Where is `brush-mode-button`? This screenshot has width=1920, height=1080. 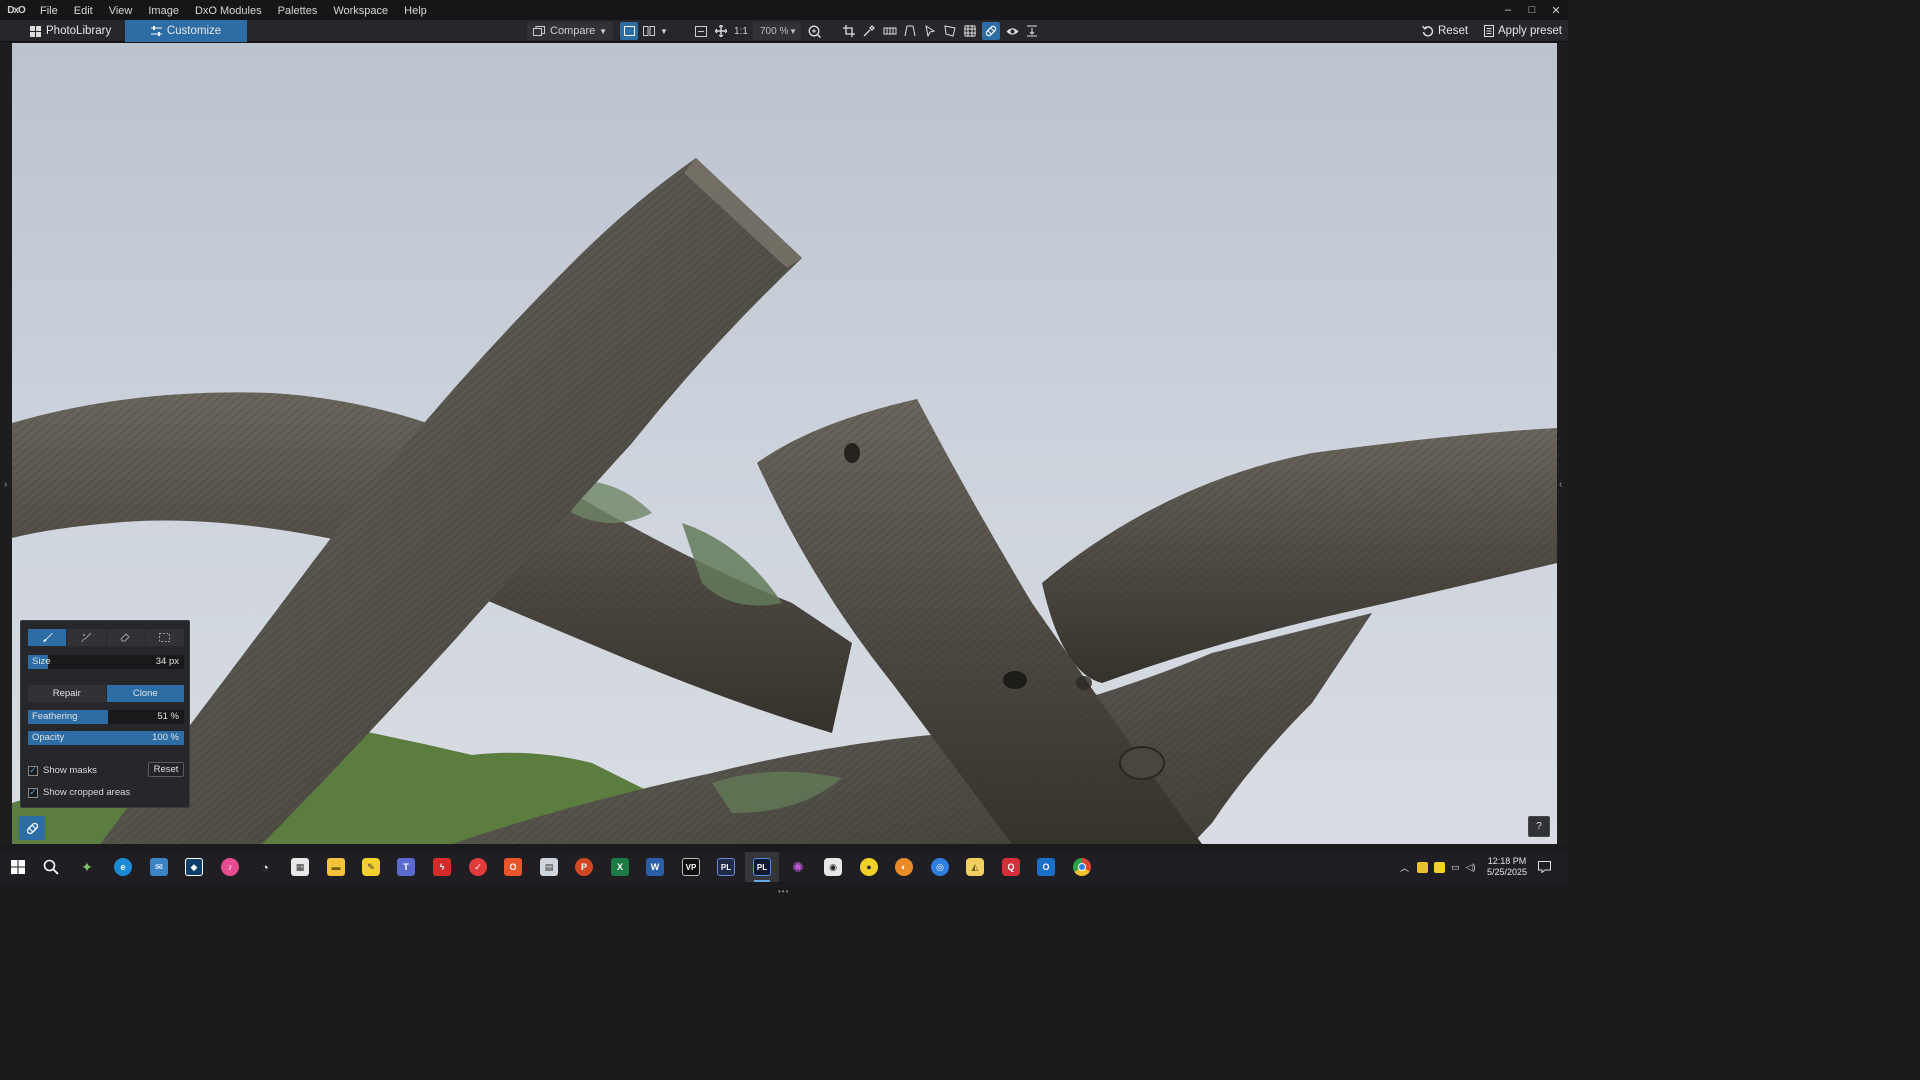 brush-mode-button is located at coordinates (47, 637).